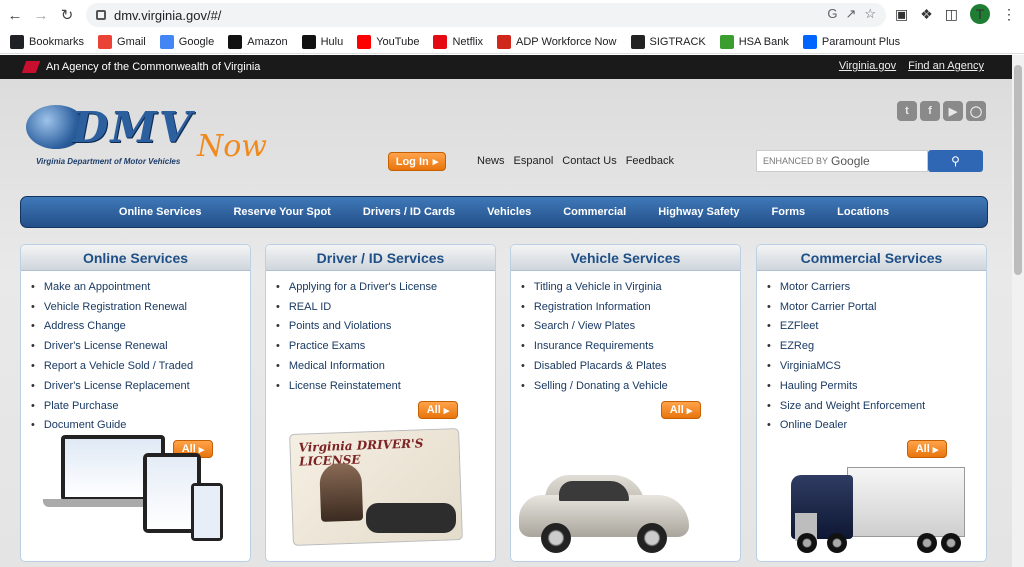  What do you see at coordinates (168, 15) in the screenshot?
I see `url-text: dmv.virginia.gov/#/` at bounding box center [168, 15].